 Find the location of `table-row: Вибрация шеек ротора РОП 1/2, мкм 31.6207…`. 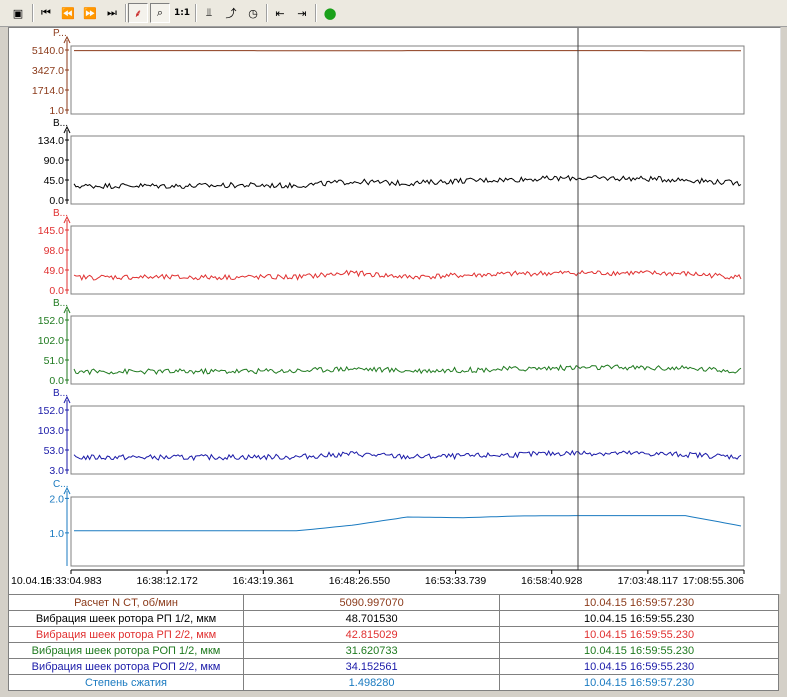

table-row: Вибрация шеек ротора РОП 1/2, мкм 31.6207… is located at coordinates (393, 650).